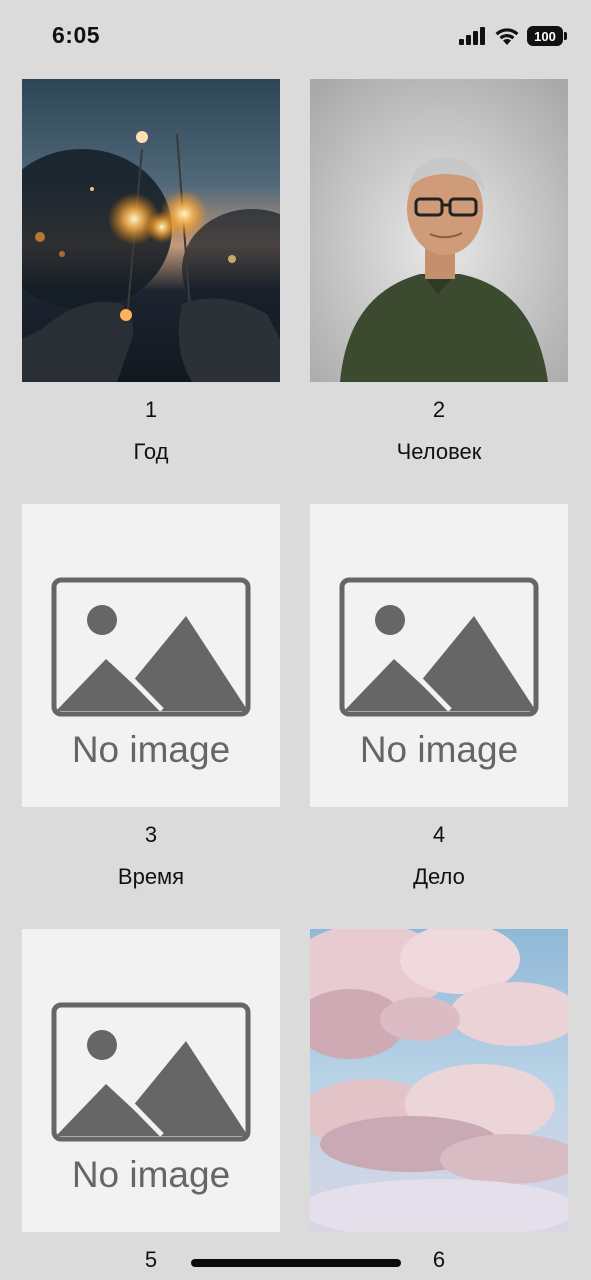 The height and width of the screenshot is (1280, 591). What do you see at coordinates (151, 876) in the screenshot?
I see `card-title: Время` at bounding box center [151, 876].